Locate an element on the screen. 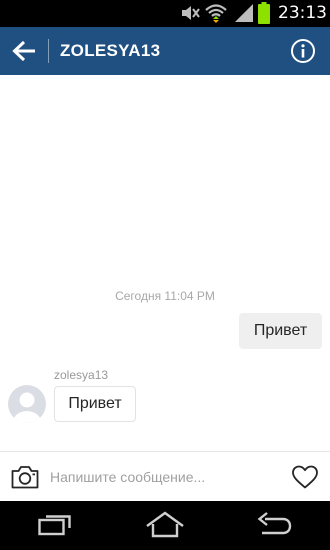 The image size is (330, 550). default-avatar-icon is located at coordinates (27, 404).